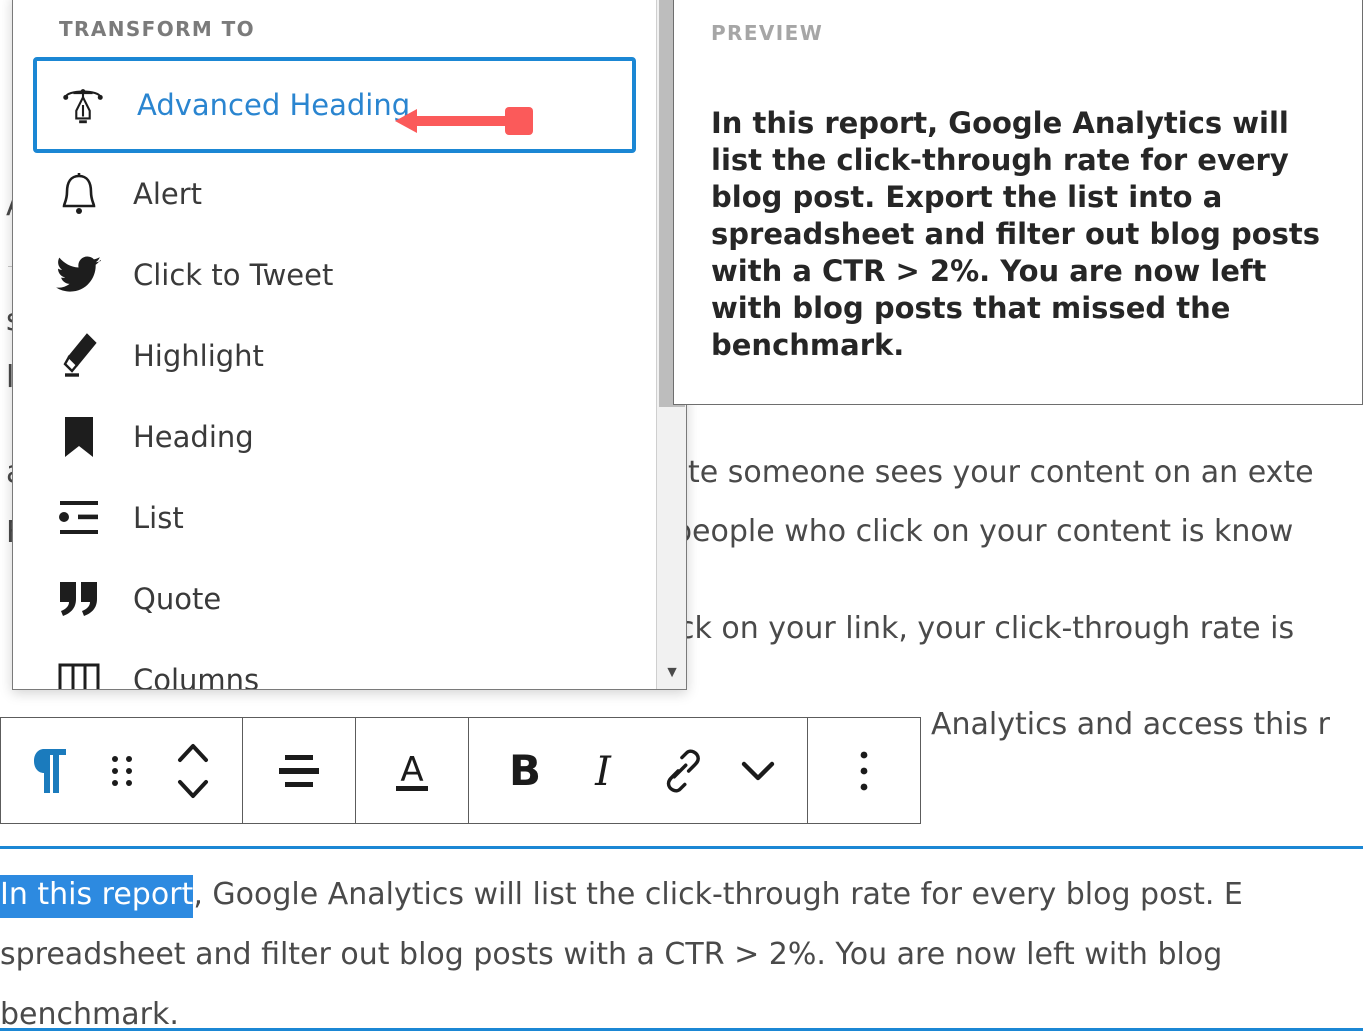 Image resolution: width=1363 pixels, height=1031 pixels. What do you see at coordinates (79, 437) in the screenshot?
I see `bookmark-icon` at bounding box center [79, 437].